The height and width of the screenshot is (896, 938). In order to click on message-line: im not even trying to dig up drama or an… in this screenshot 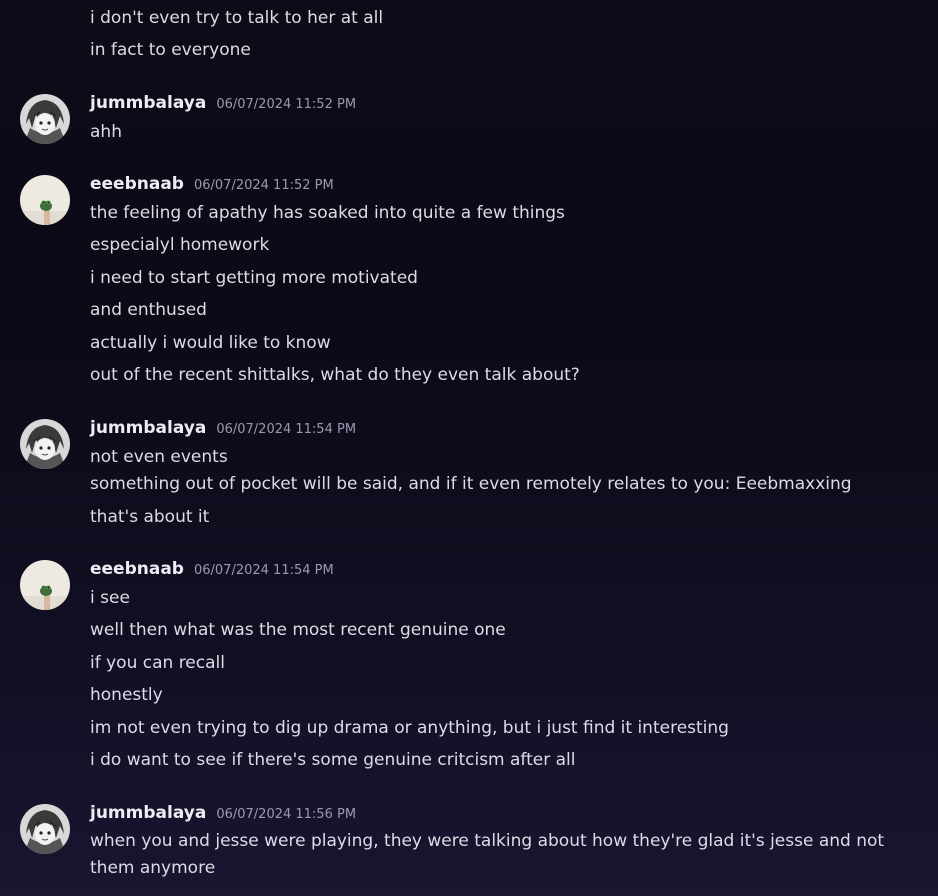, I will do `click(409, 728)`.